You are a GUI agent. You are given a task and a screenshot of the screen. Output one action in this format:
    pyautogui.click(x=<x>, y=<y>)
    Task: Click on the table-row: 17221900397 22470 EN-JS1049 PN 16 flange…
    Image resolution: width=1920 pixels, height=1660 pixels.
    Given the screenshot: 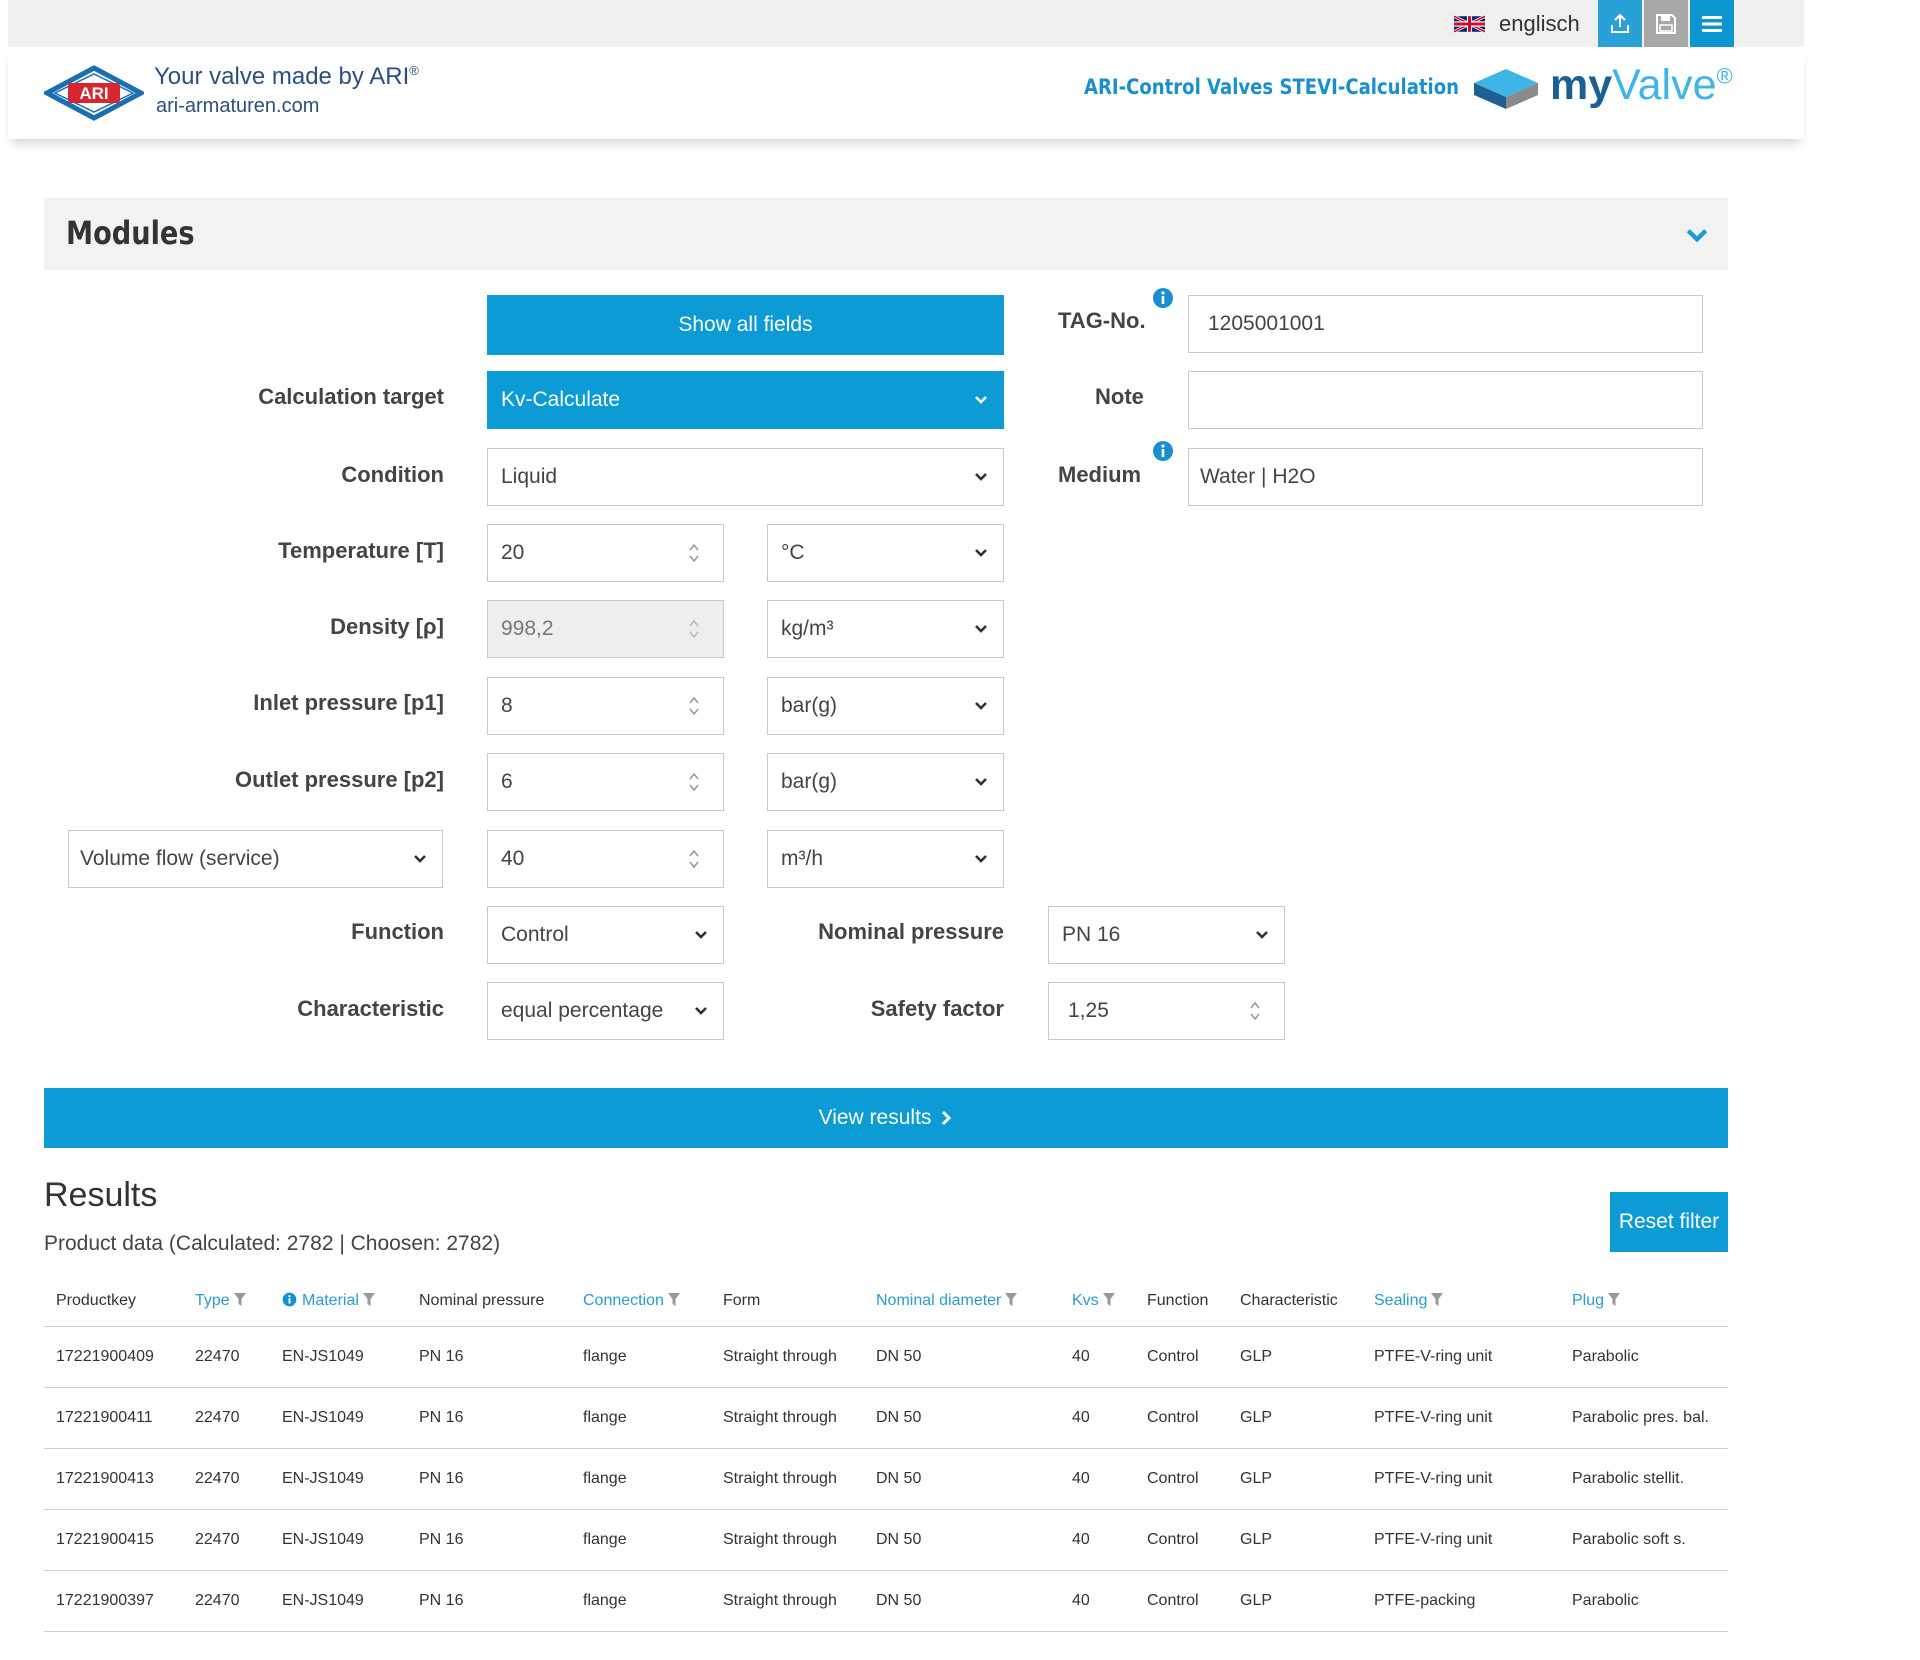 What is the action you would take?
    pyautogui.click(x=886, y=1601)
    